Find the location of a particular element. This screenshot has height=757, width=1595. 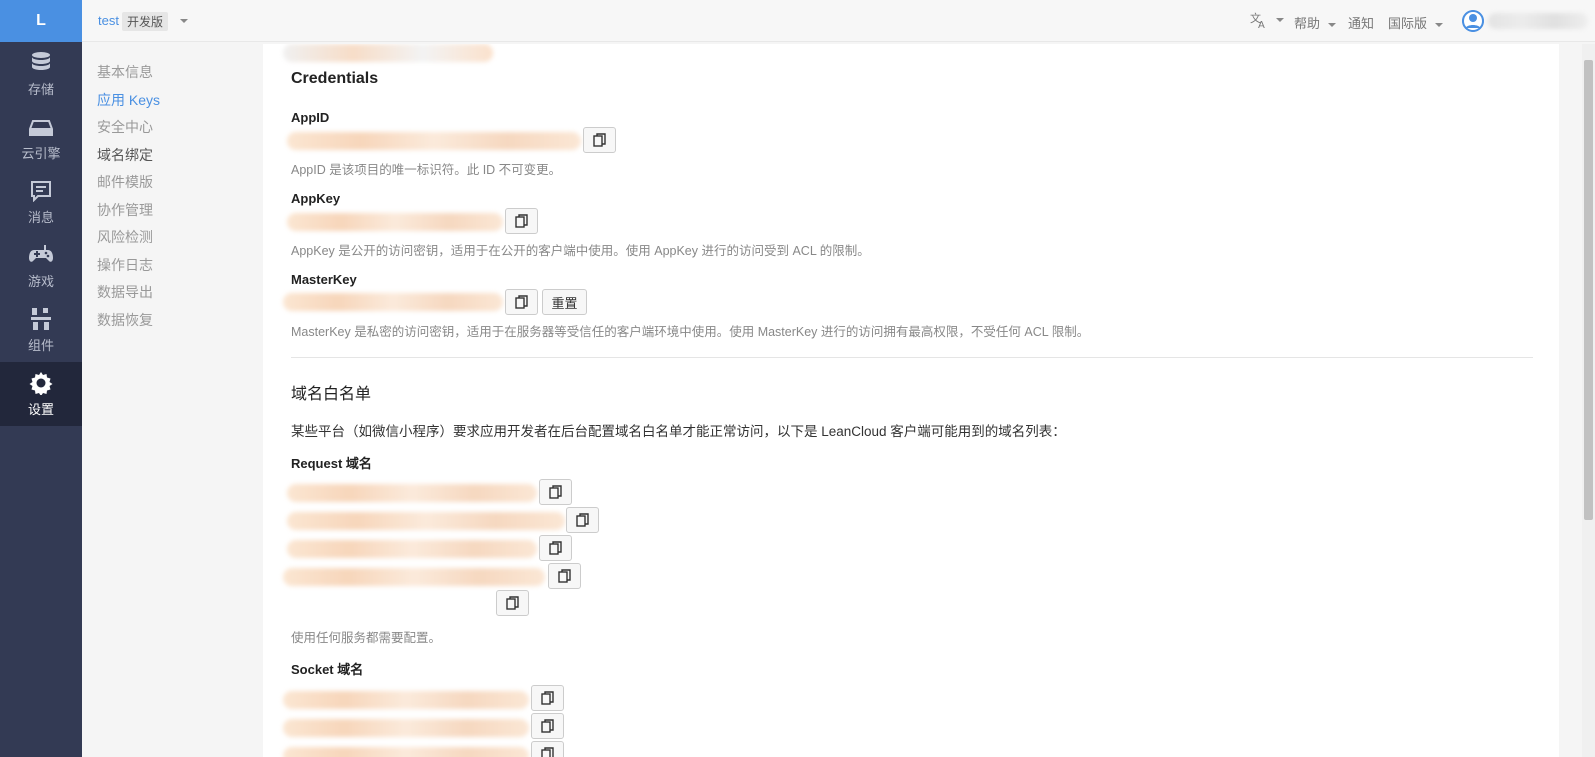

language-switch: 文A is located at coordinates (1267, 21).